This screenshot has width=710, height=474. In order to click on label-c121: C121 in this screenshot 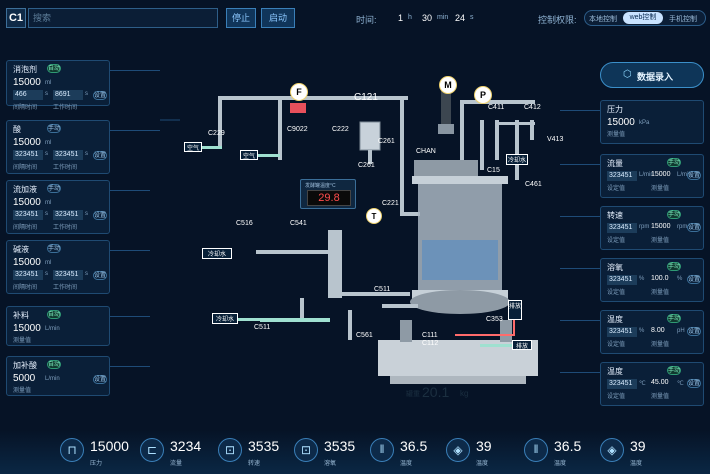, I will do `click(366, 97)`.